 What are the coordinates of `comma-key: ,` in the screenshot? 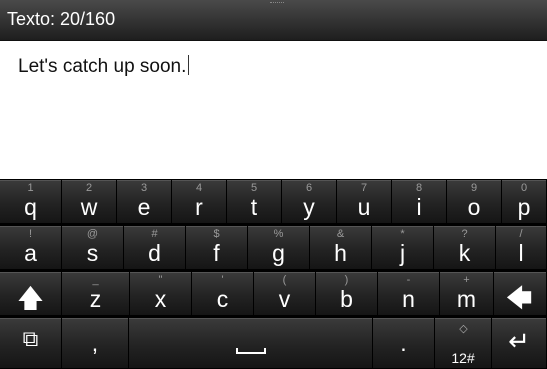 It's located at (95, 343).